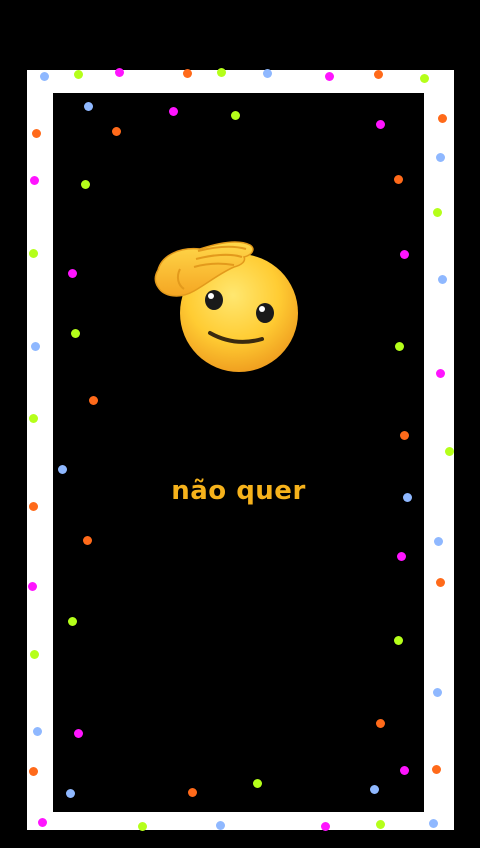 This screenshot has width=480, height=848. I want to click on caption-text: não quer, so click(238, 491).